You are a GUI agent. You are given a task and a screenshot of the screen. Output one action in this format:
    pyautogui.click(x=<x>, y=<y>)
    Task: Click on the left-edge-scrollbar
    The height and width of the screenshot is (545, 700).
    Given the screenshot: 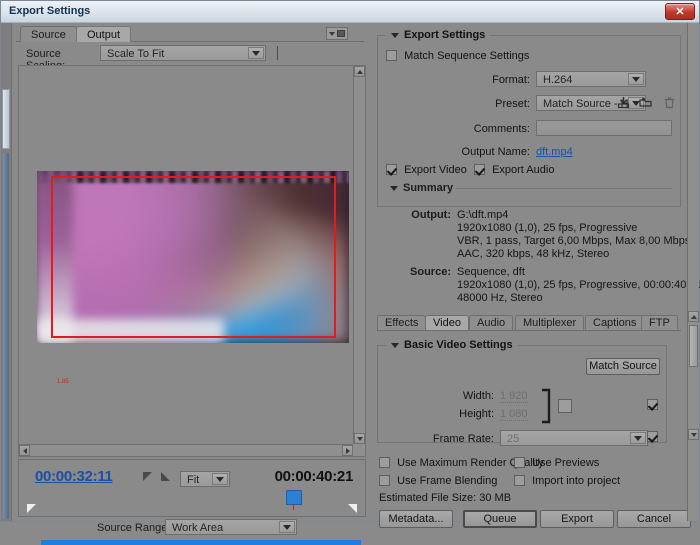 What is the action you would take?
    pyautogui.click(x=6, y=272)
    